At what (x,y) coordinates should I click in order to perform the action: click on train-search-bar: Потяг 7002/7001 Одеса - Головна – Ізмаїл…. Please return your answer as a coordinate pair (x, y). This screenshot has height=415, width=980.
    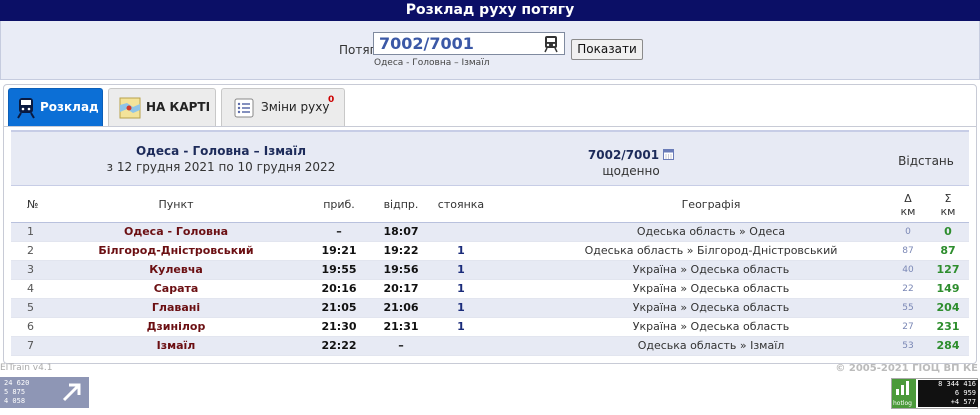
    Looking at the image, I should click on (490, 50).